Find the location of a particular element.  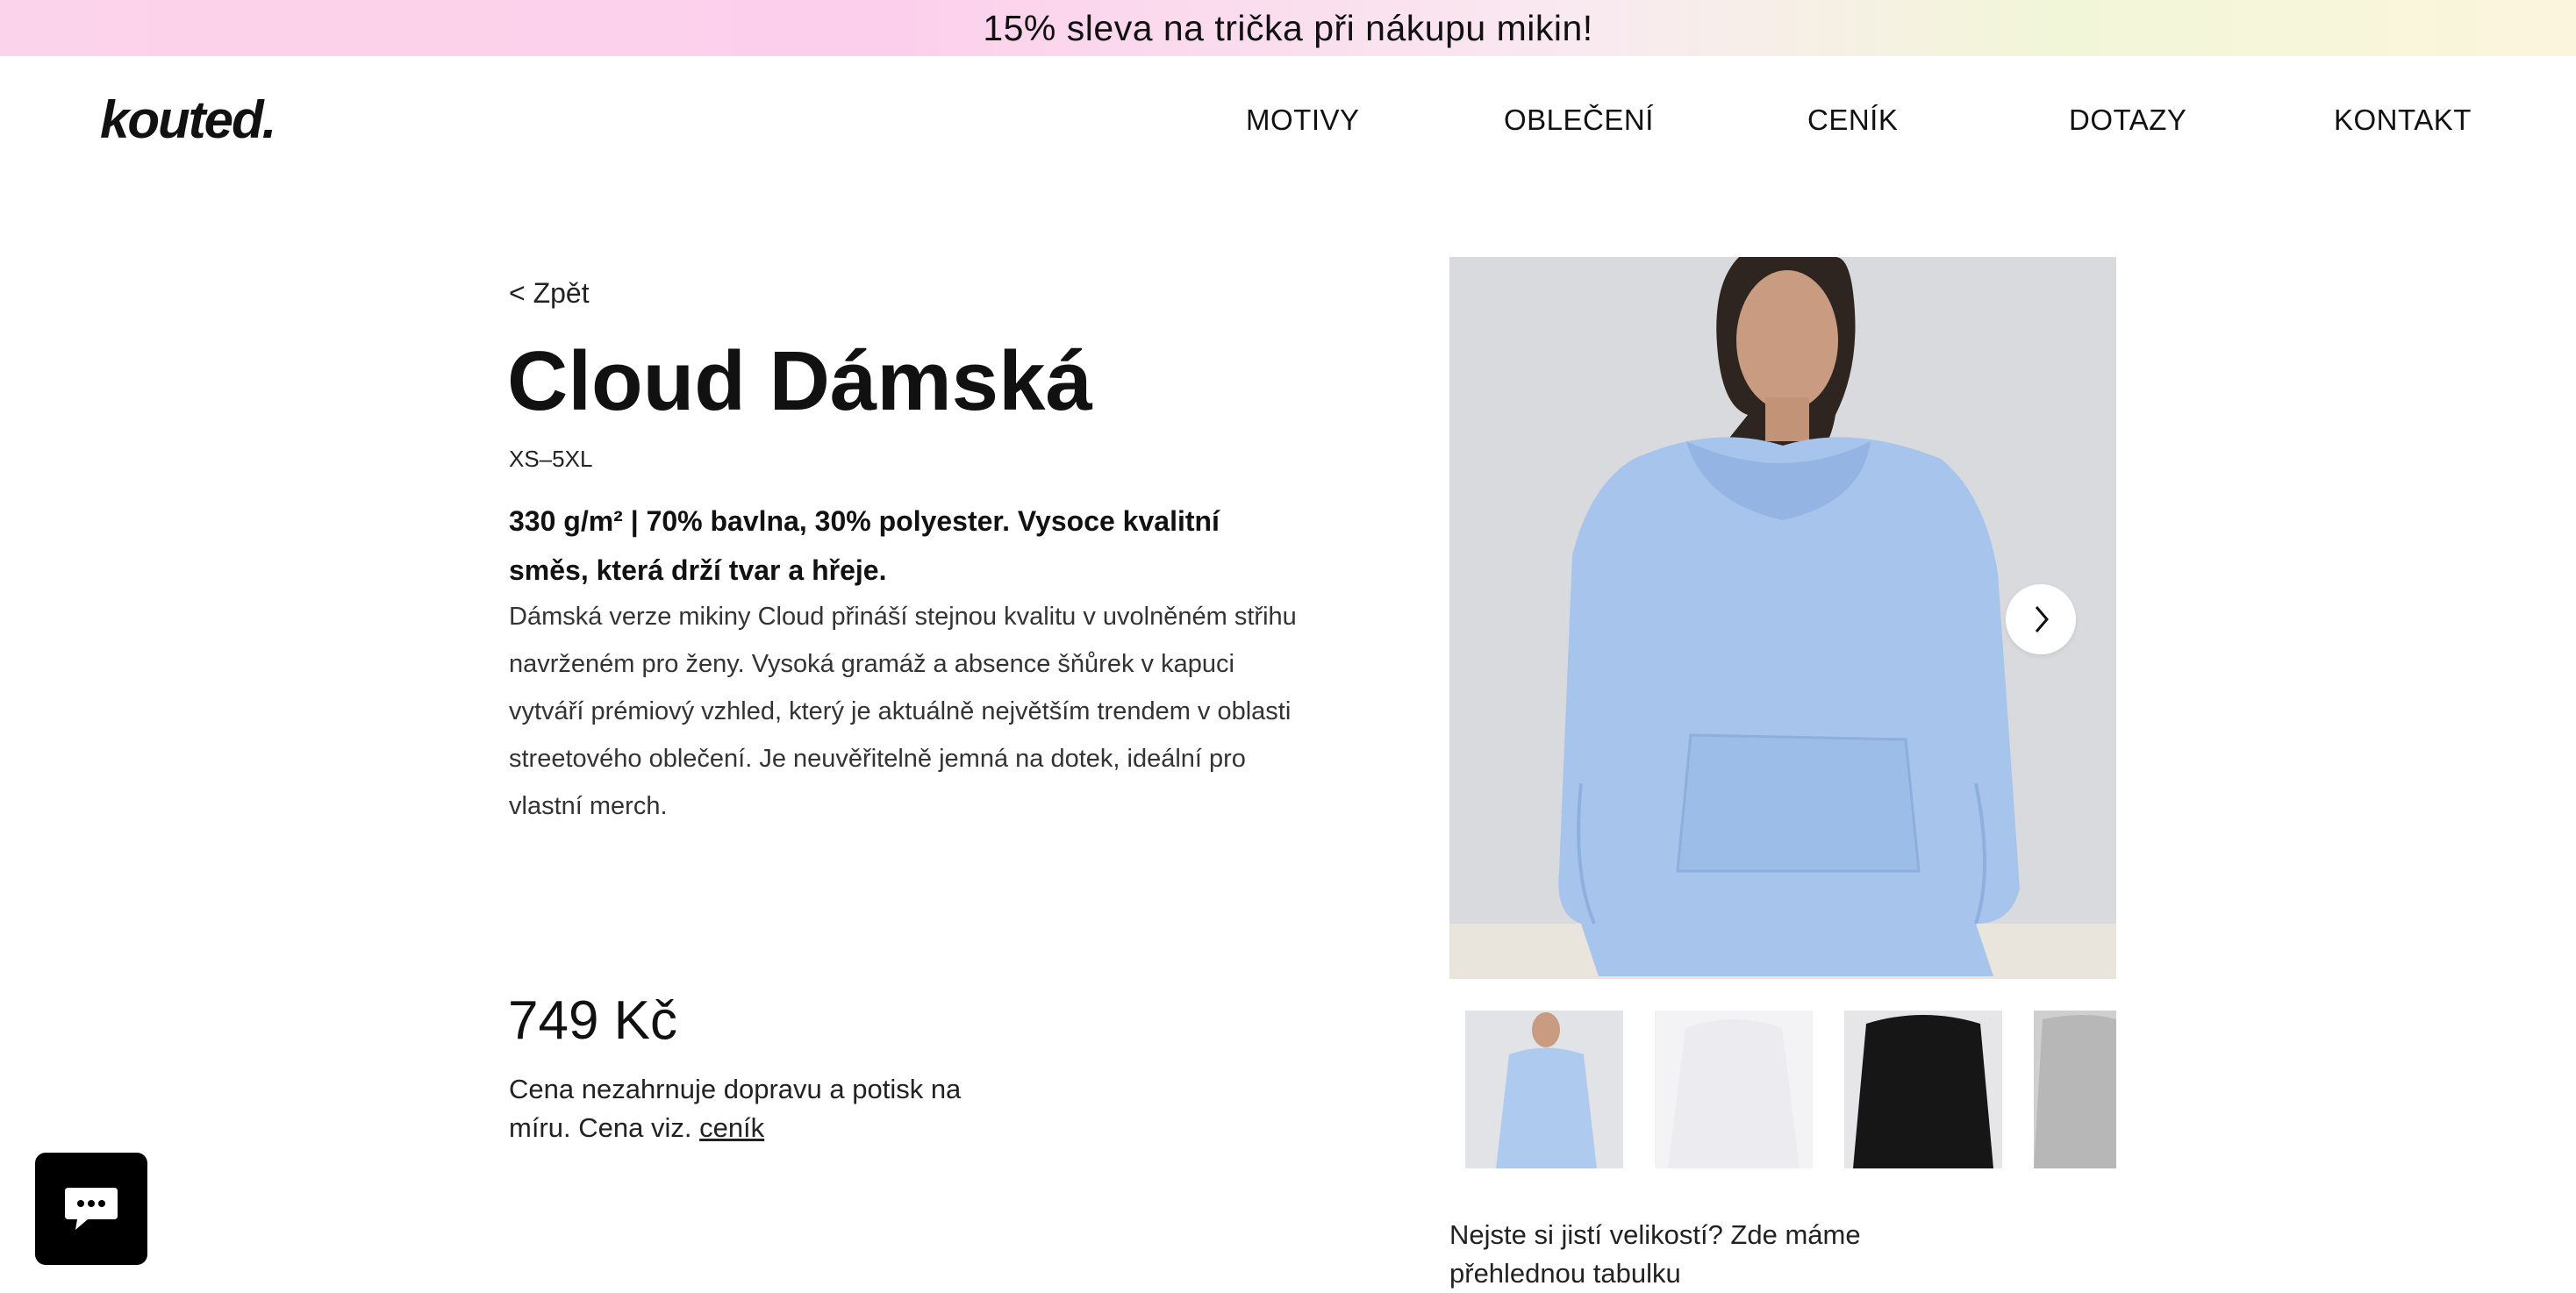

chevron-right-icon is located at coordinates (2042, 619).